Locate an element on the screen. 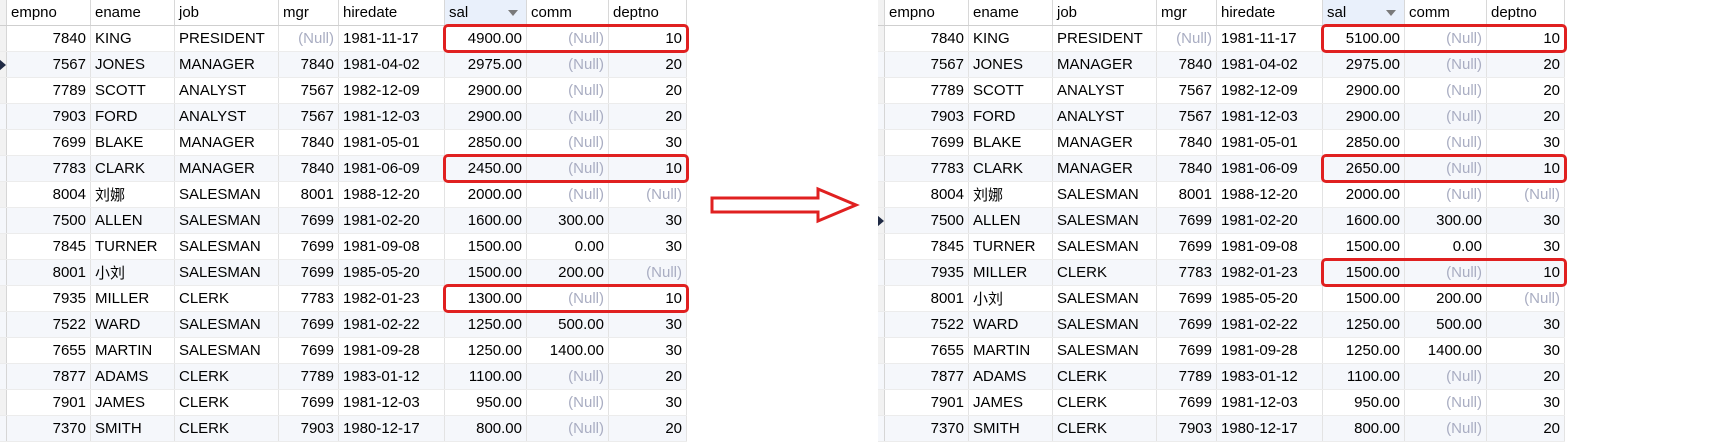 This screenshot has height=442, width=1714. cell-sal: 2975.00 is located at coordinates (485, 64).